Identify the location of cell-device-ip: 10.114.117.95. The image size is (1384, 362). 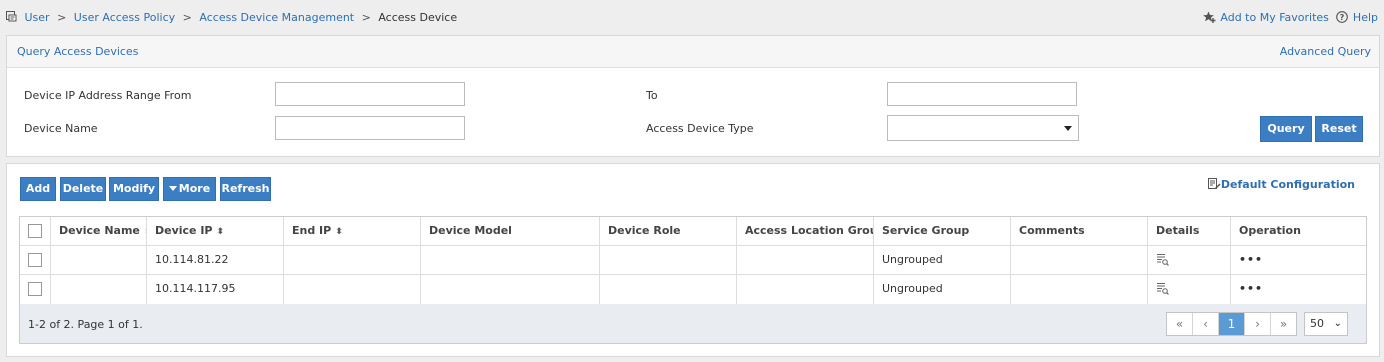
(215, 289).